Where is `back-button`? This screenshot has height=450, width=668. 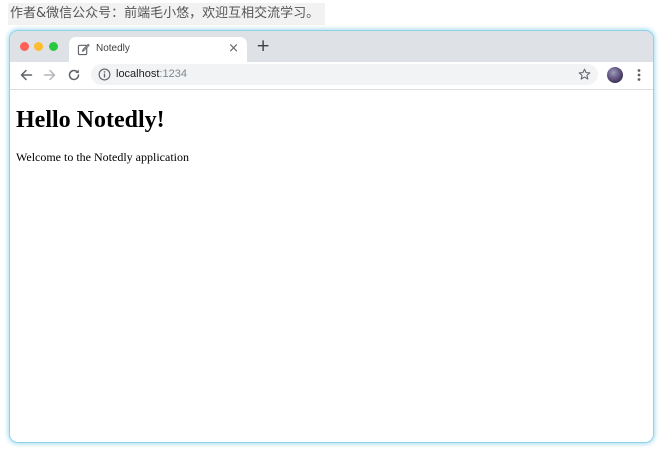
back-button is located at coordinates (26, 75).